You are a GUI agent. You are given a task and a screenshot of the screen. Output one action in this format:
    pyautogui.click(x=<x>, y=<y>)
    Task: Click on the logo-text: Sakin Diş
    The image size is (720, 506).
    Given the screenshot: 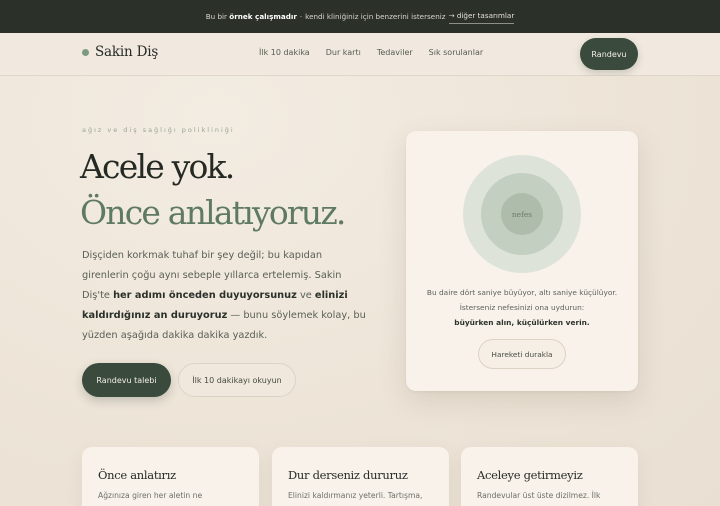 What is the action you would take?
    pyautogui.click(x=127, y=52)
    